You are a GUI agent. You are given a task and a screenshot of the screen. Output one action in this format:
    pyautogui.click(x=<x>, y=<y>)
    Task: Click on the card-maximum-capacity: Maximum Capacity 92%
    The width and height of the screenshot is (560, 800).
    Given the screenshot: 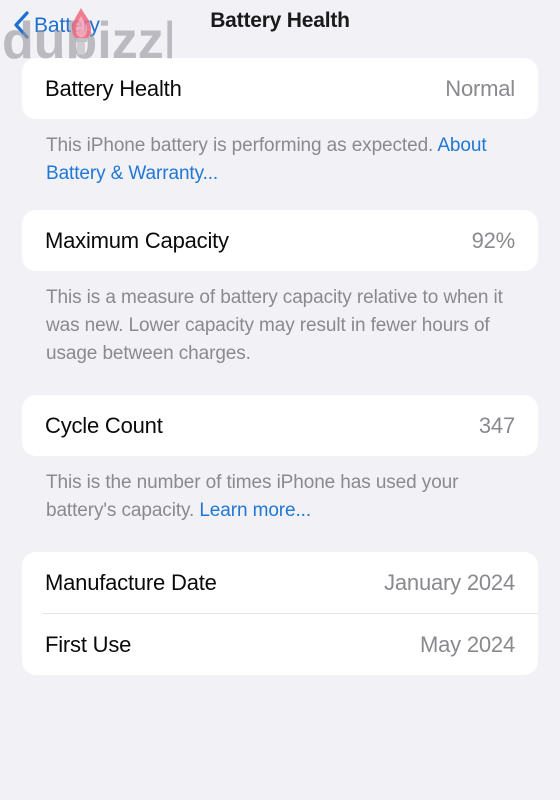 What is the action you would take?
    pyautogui.click(x=280, y=240)
    